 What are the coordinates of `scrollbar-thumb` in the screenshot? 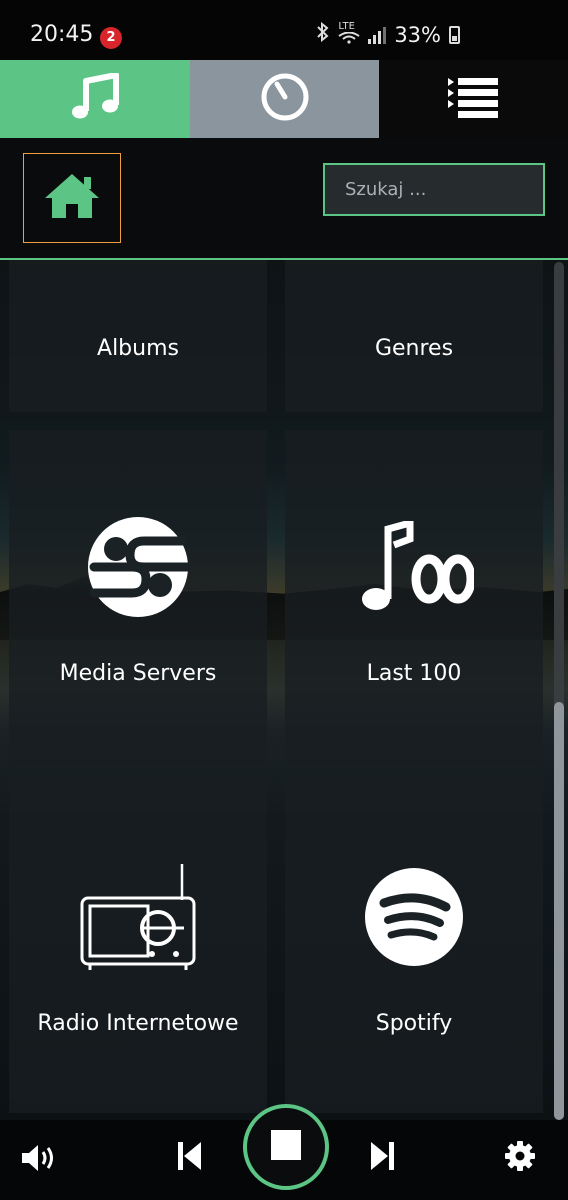 It's located at (559, 911).